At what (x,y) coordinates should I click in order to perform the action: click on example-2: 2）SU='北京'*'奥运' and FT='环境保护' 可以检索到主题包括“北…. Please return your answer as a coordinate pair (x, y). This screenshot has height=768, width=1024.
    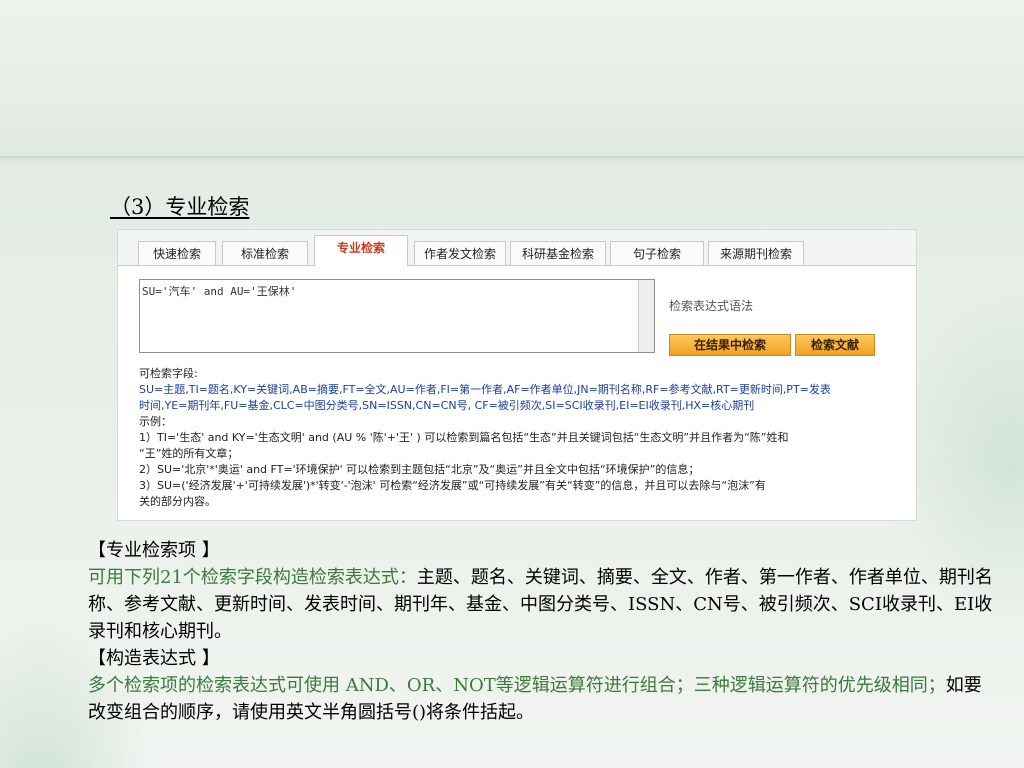
    Looking at the image, I should click on (419, 469).